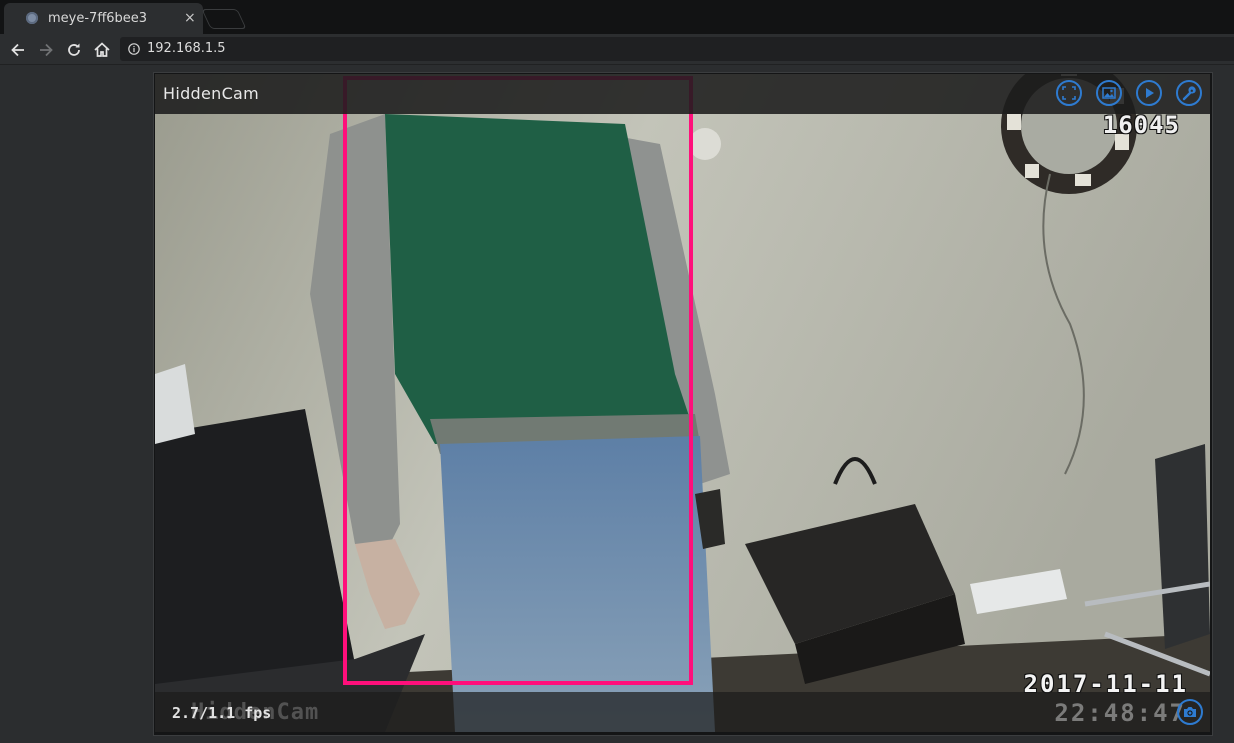  I want to click on reload-icon, so click(74, 49).